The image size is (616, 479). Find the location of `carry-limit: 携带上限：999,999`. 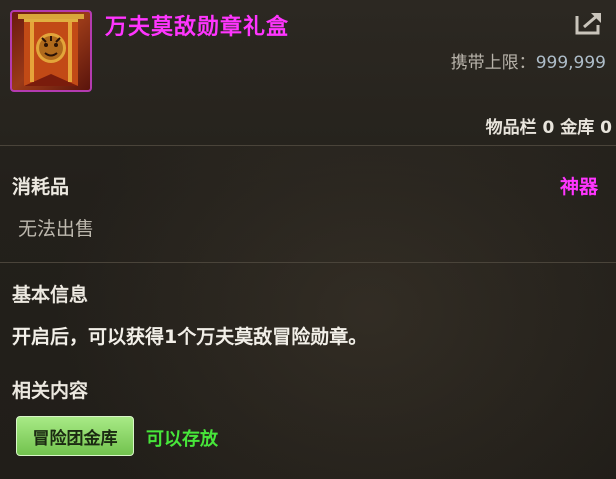

carry-limit: 携带上限：999,999 is located at coordinates (528, 60).